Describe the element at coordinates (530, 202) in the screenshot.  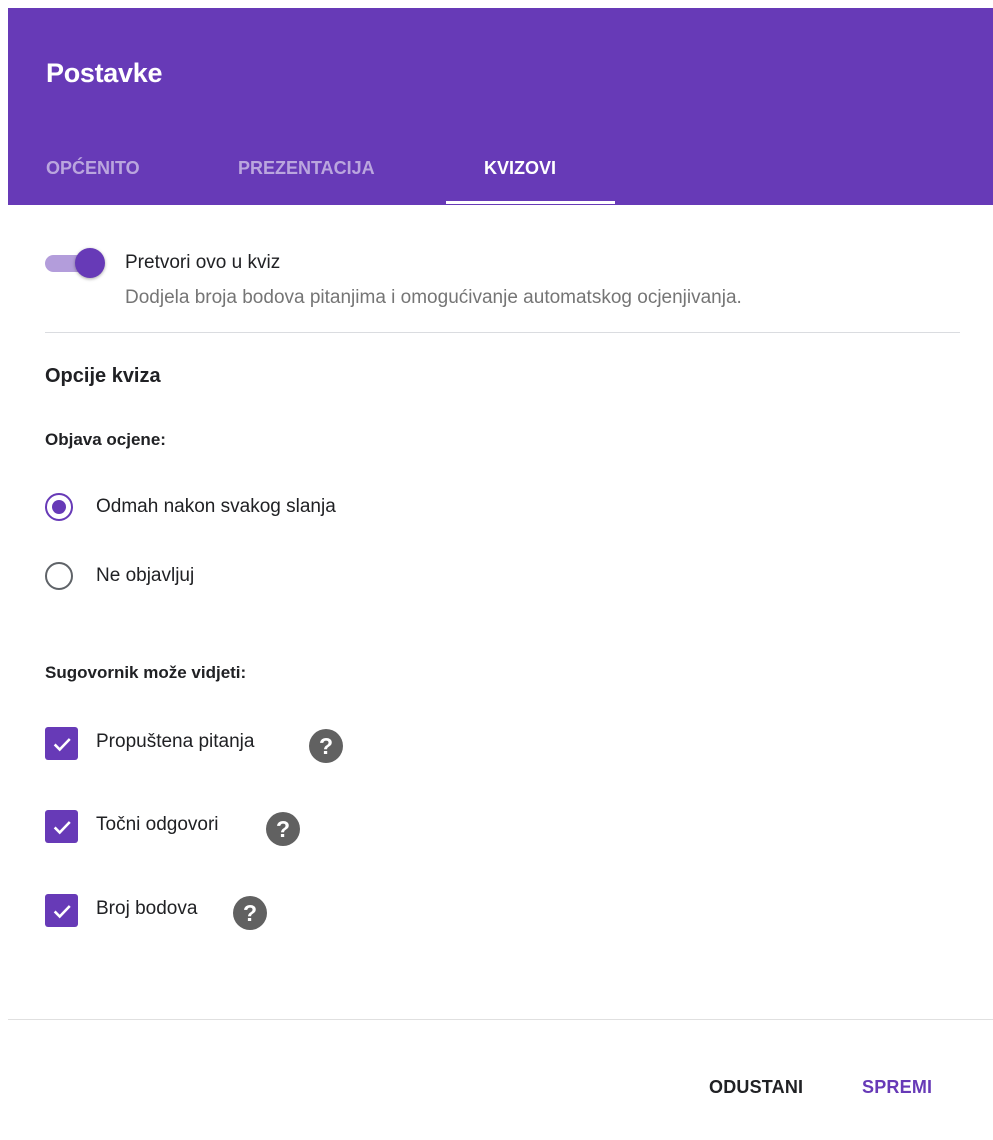
I see `active-tab-indicator` at that location.